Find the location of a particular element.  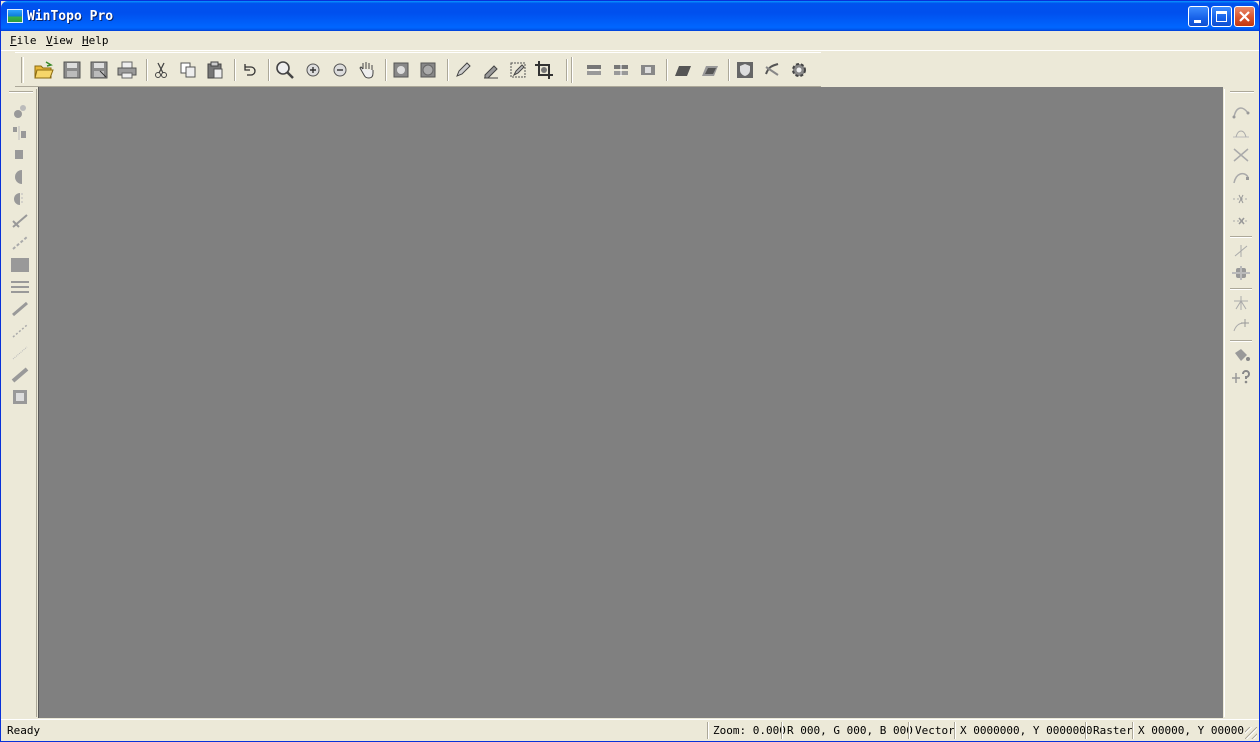

left-tool-strip is located at coordinates (20, 403).